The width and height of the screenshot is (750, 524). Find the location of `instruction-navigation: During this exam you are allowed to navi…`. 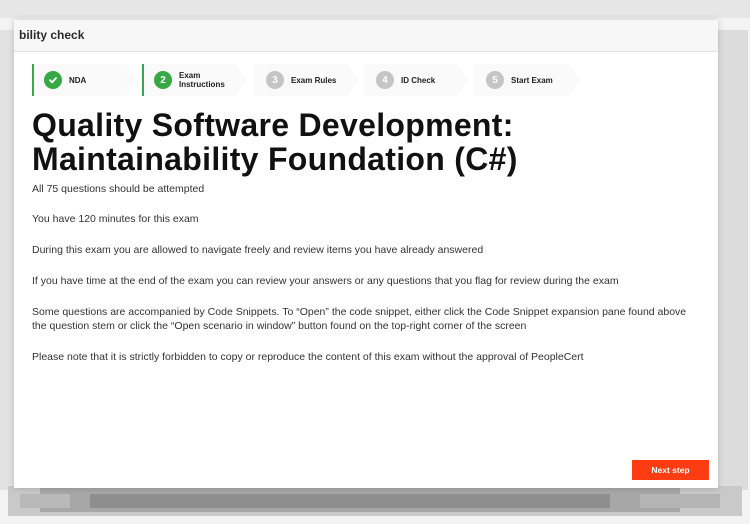

instruction-navigation: During this exam you are allowed to navi… is located at coordinates (258, 250).